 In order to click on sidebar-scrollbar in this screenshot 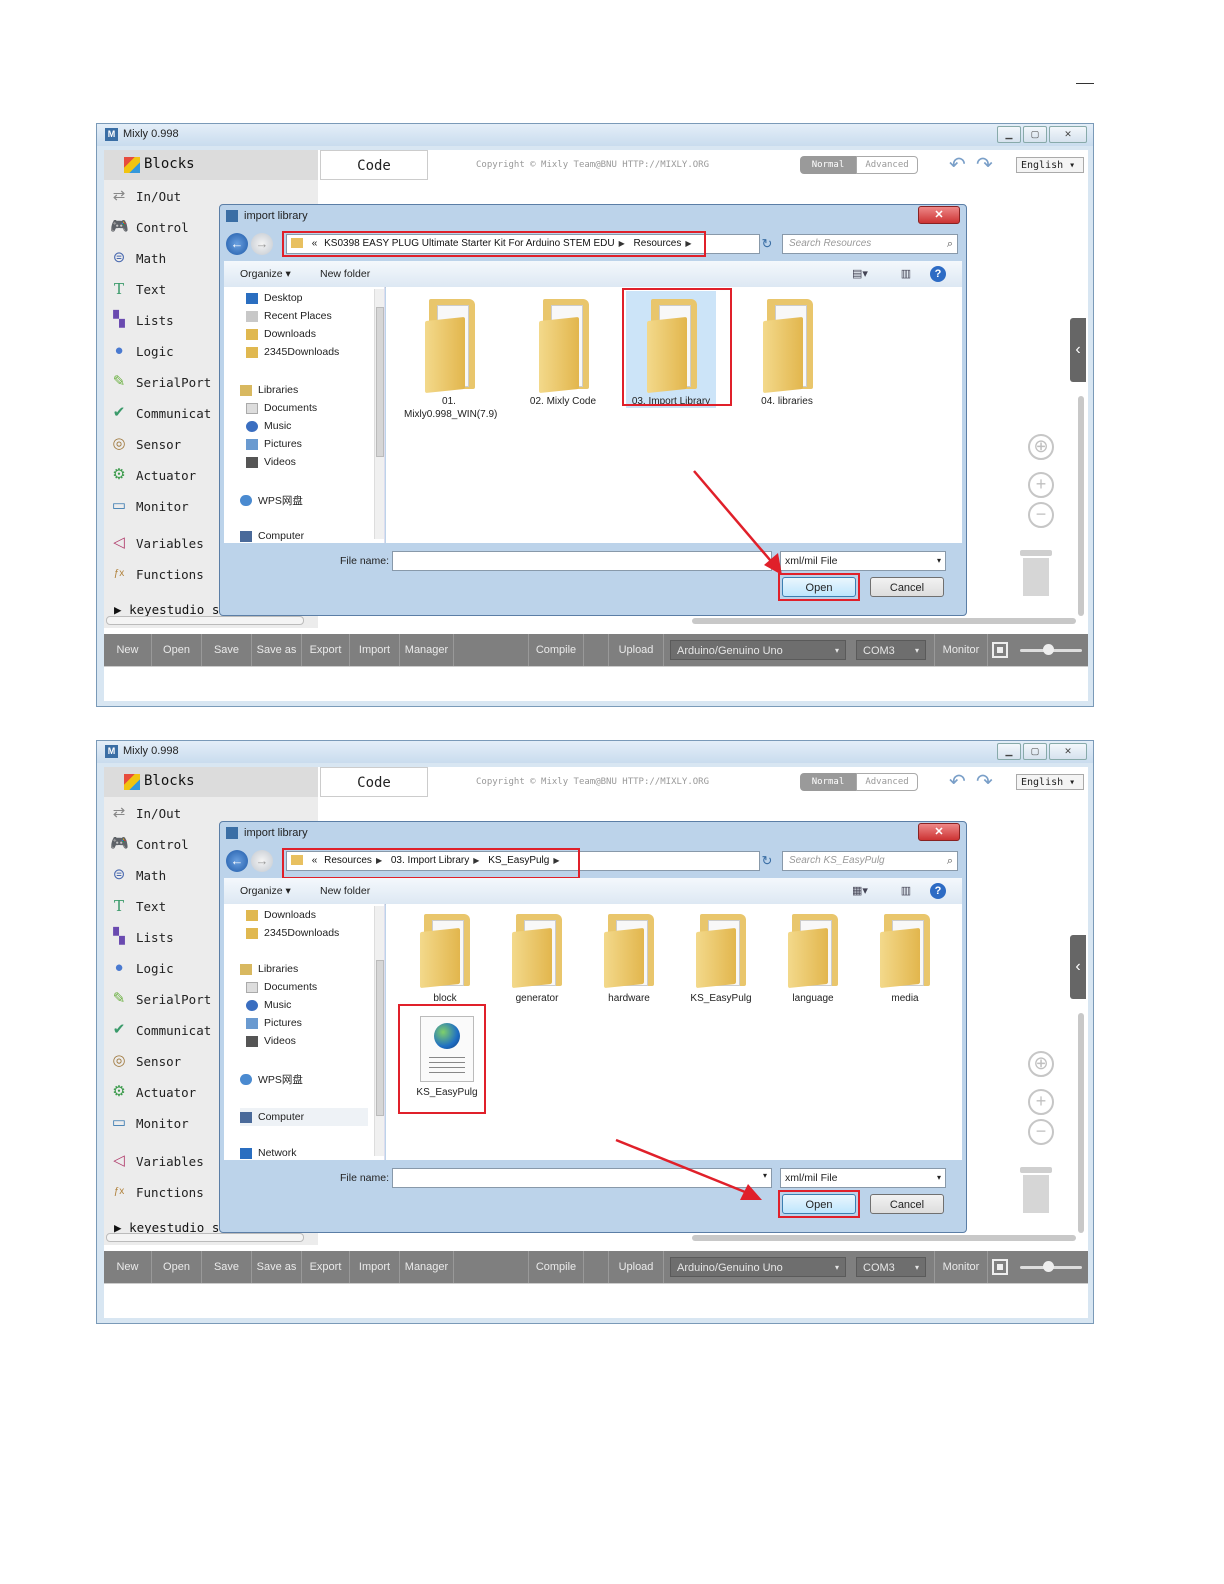, I will do `click(205, 620)`.